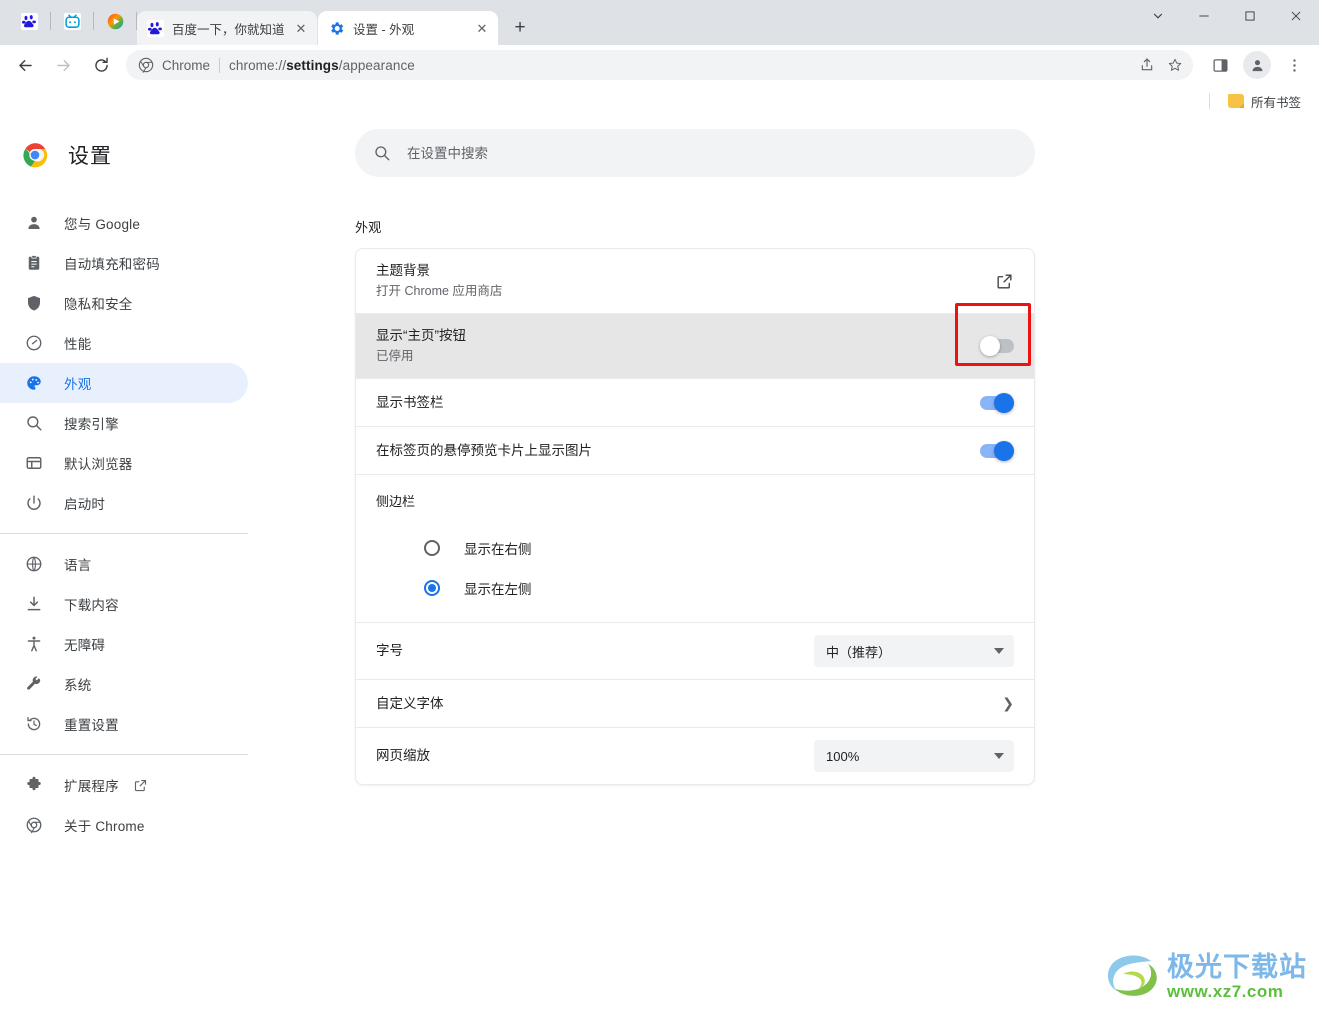 Image resolution: width=1319 pixels, height=1013 pixels. What do you see at coordinates (1220, 65) in the screenshot?
I see `side-panel-icon` at bounding box center [1220, 65].